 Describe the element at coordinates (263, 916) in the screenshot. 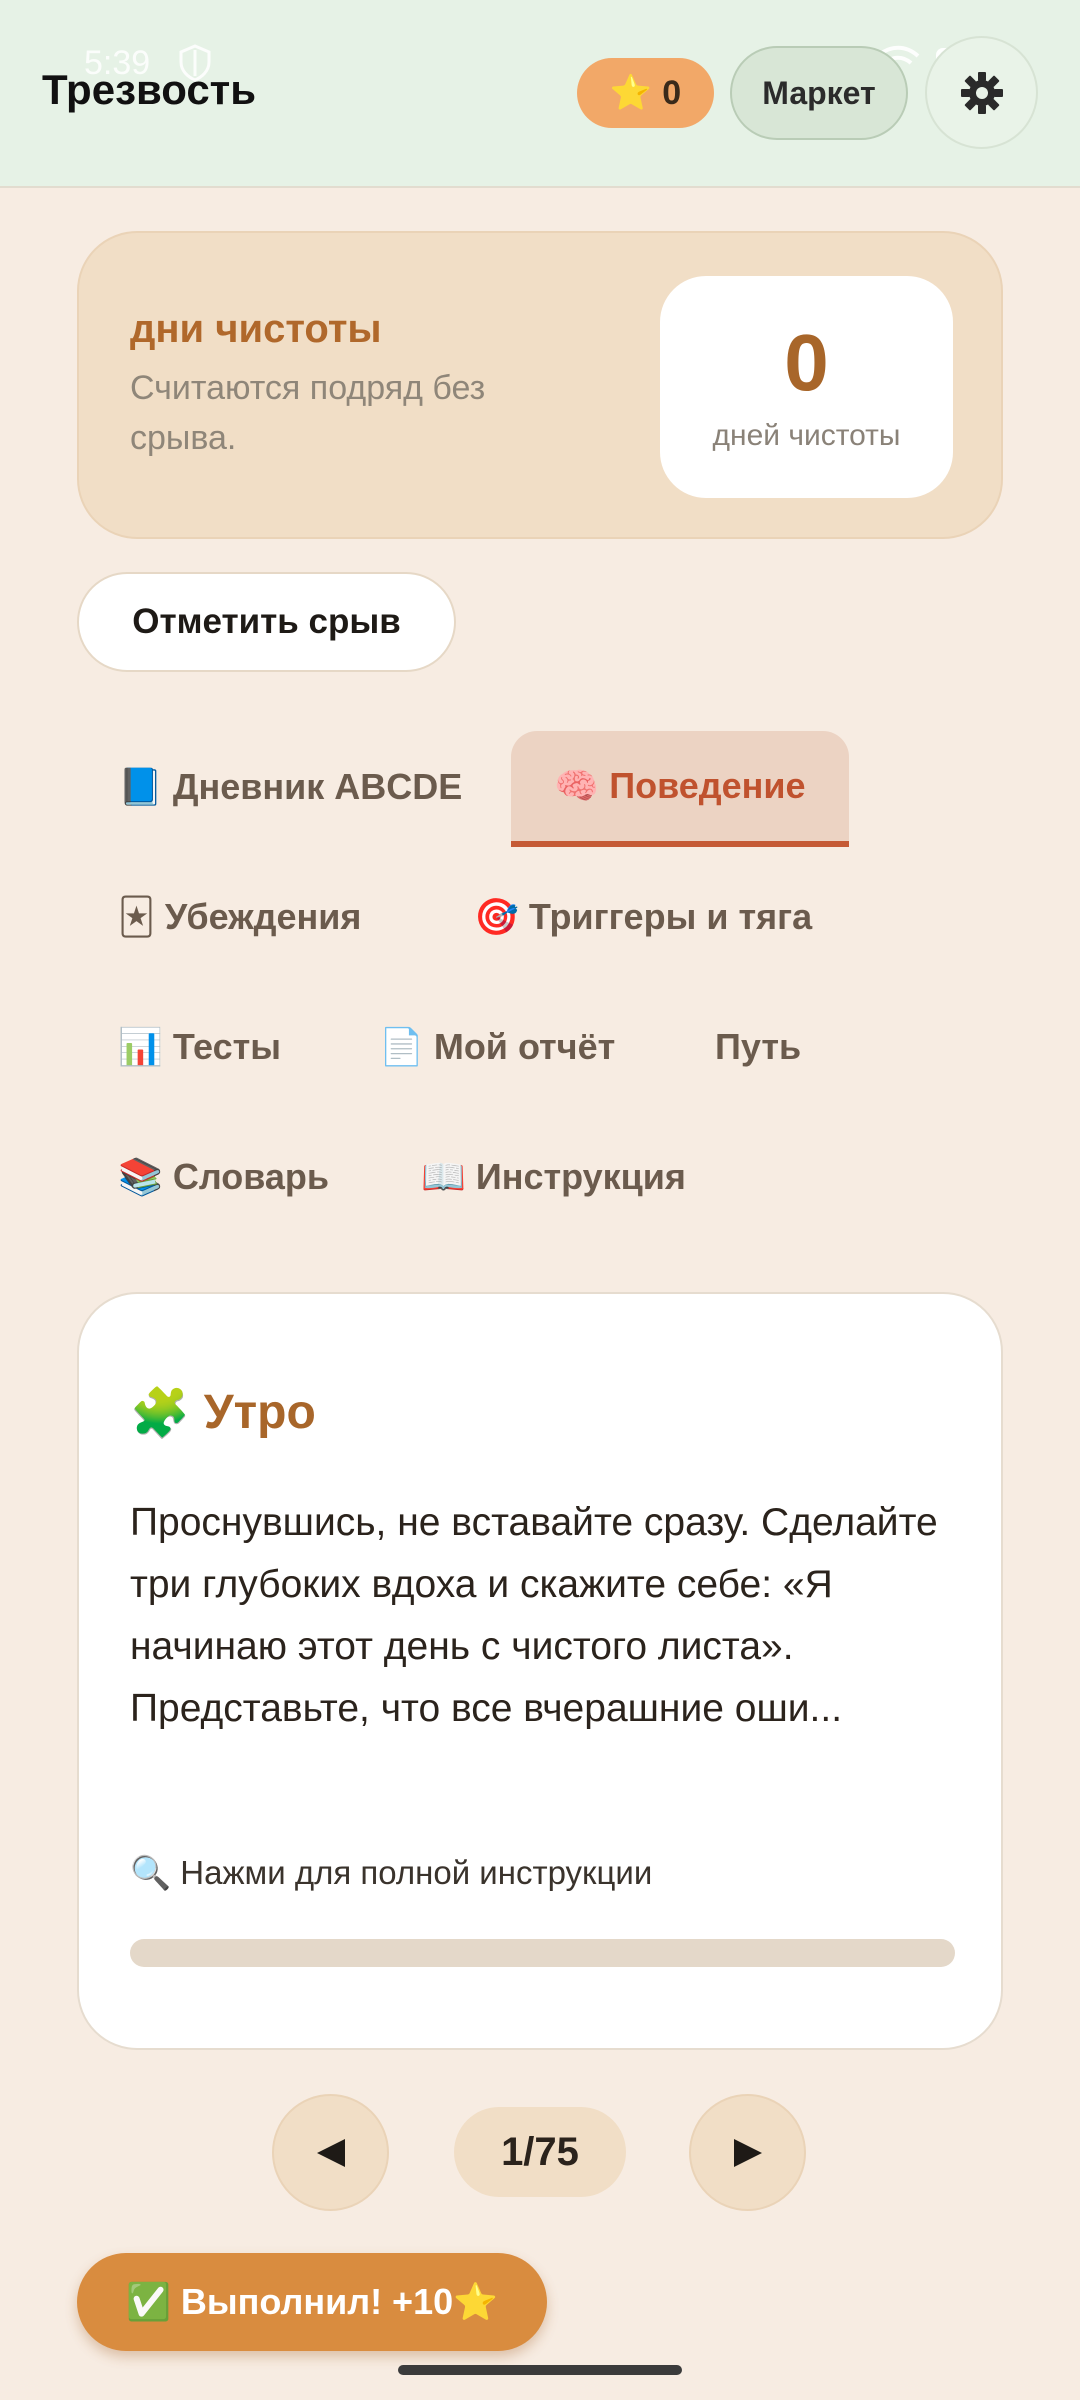

I see `tab-label: Убеждения` at that location.